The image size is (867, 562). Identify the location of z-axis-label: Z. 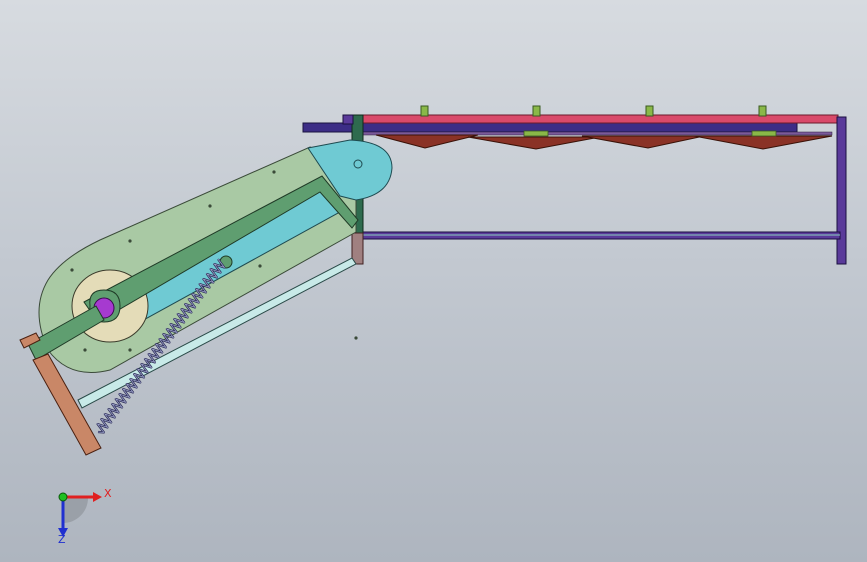
(62, 539).